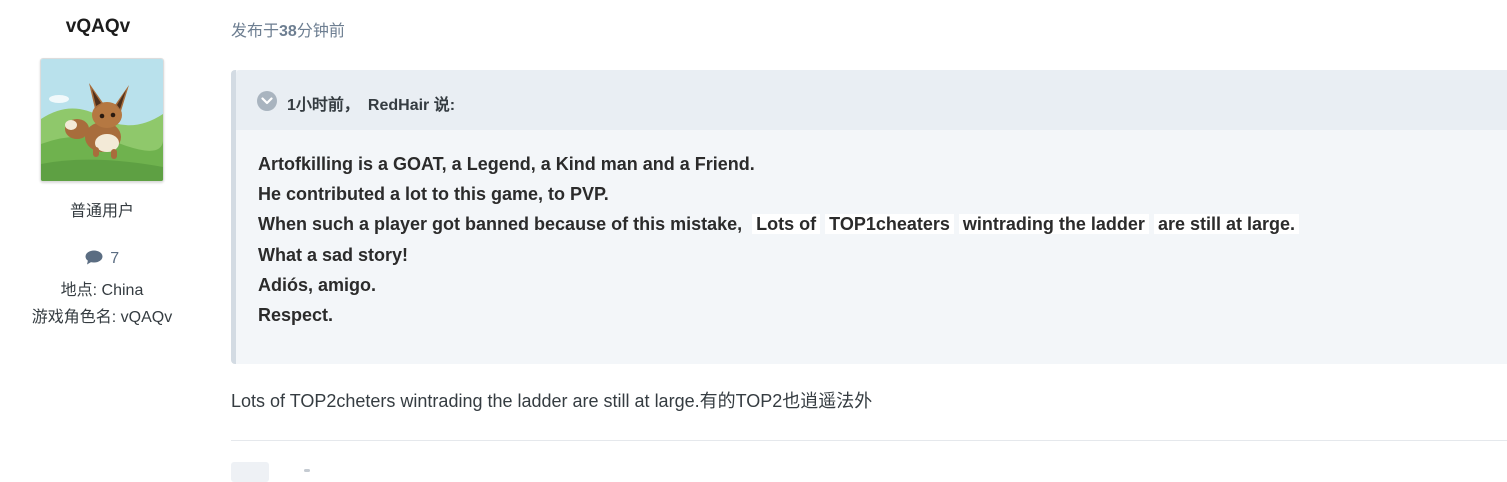 This screenshot has height=482, width=1507. Describe the element at coordinates (102, 290) in the screenshot. I see `location-field: 地点: China` at that location.